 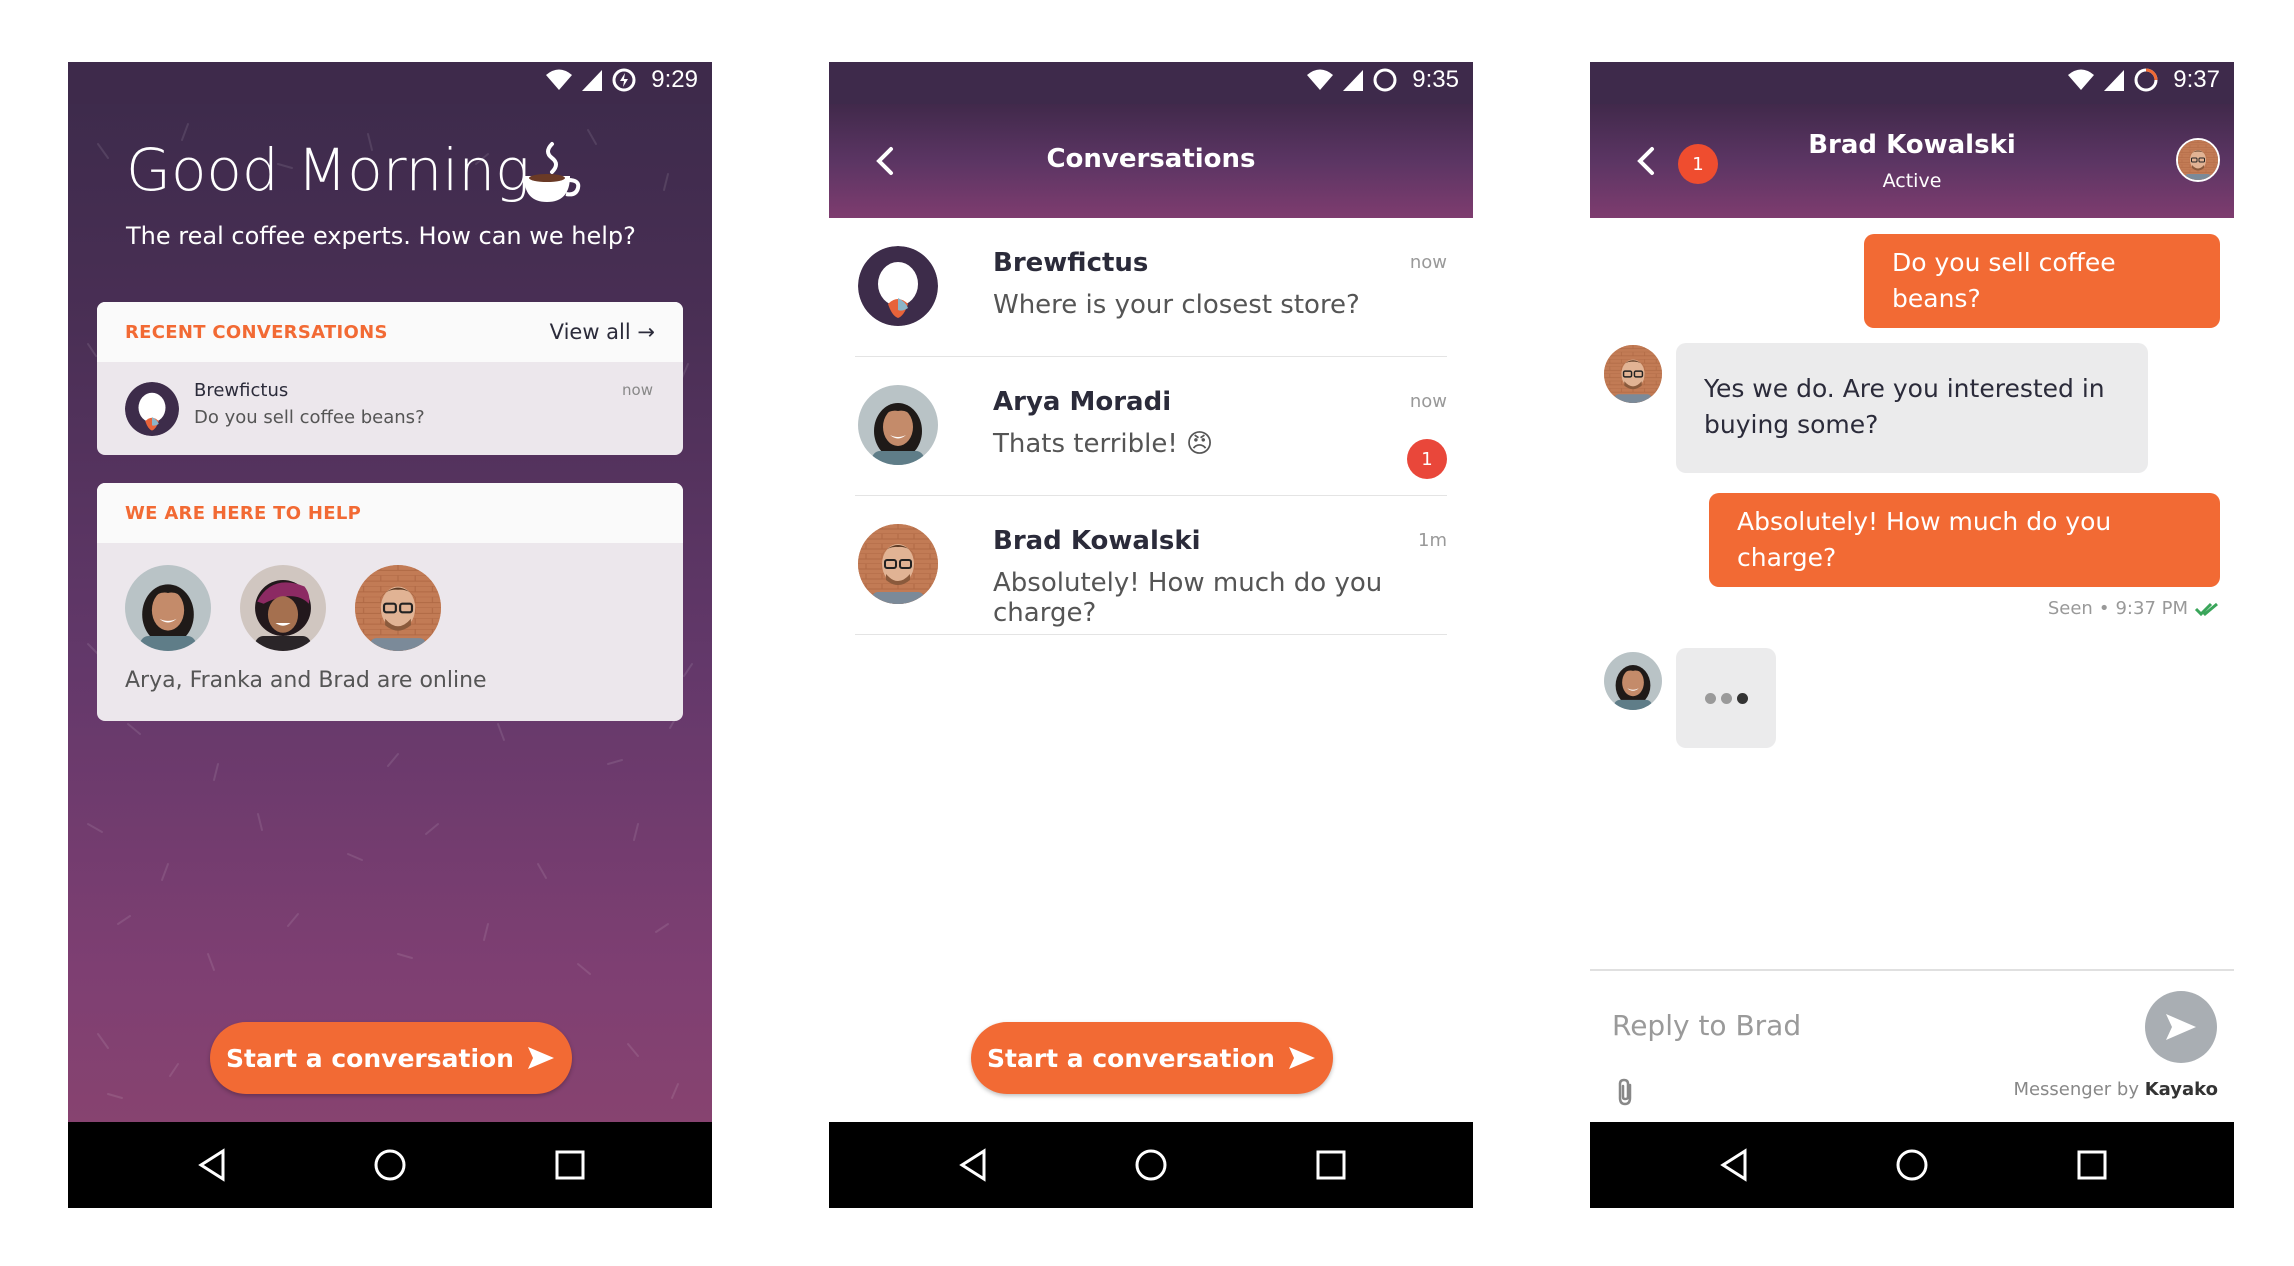 I want to click on view-all-link: View all →, so click(x=602, y=332).